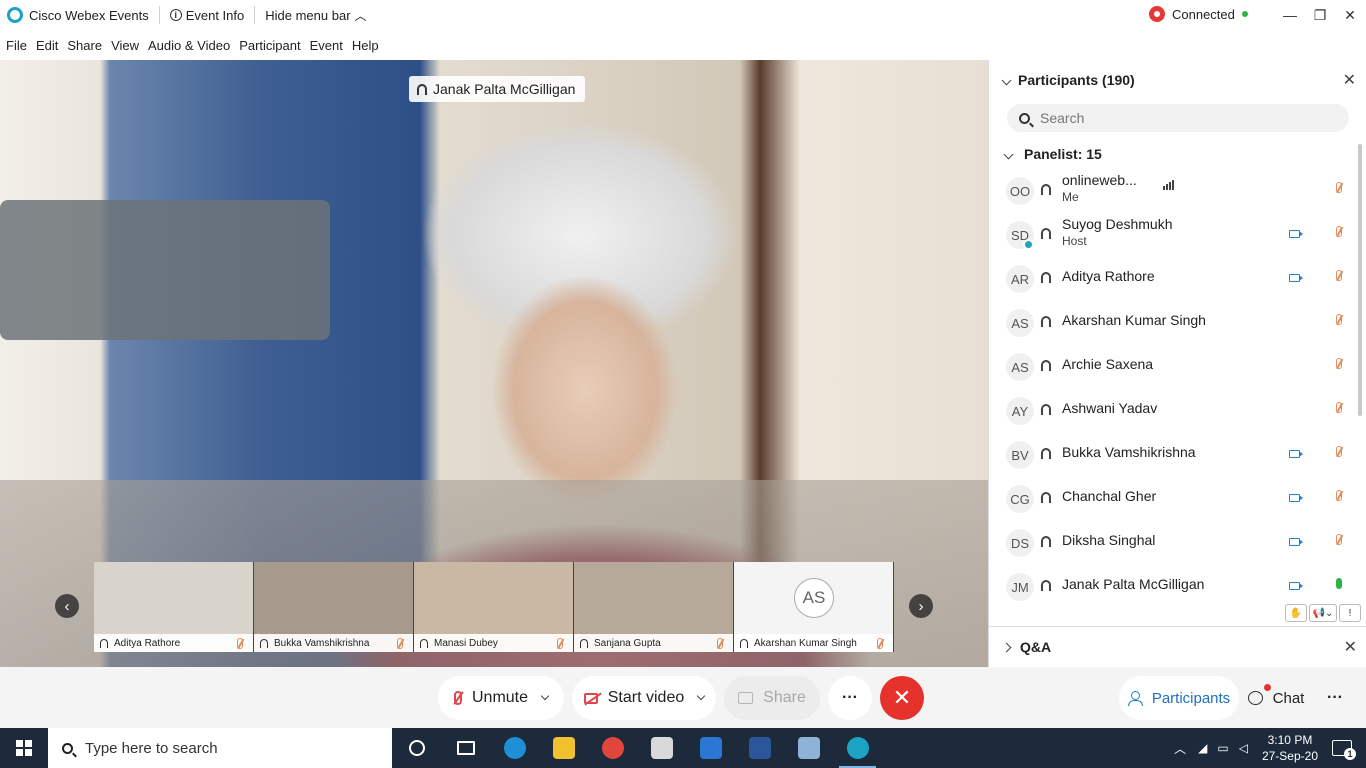 The width and height of the screenshot is (1366, 768). What do you see at coordinates (1198, 14) in the screenshot?
I see `connection-status: Connected` at bounding box center [1198, 14].